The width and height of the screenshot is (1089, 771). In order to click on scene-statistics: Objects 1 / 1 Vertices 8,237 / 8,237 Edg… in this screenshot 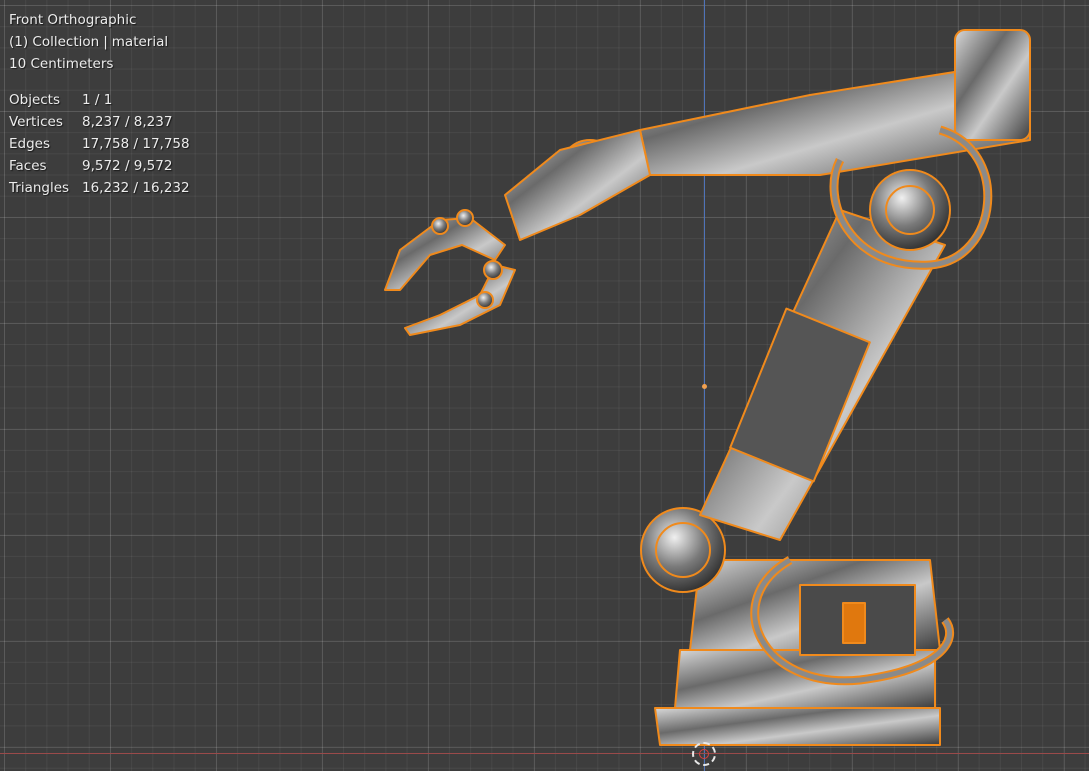, I will do `click(99, 144)`.